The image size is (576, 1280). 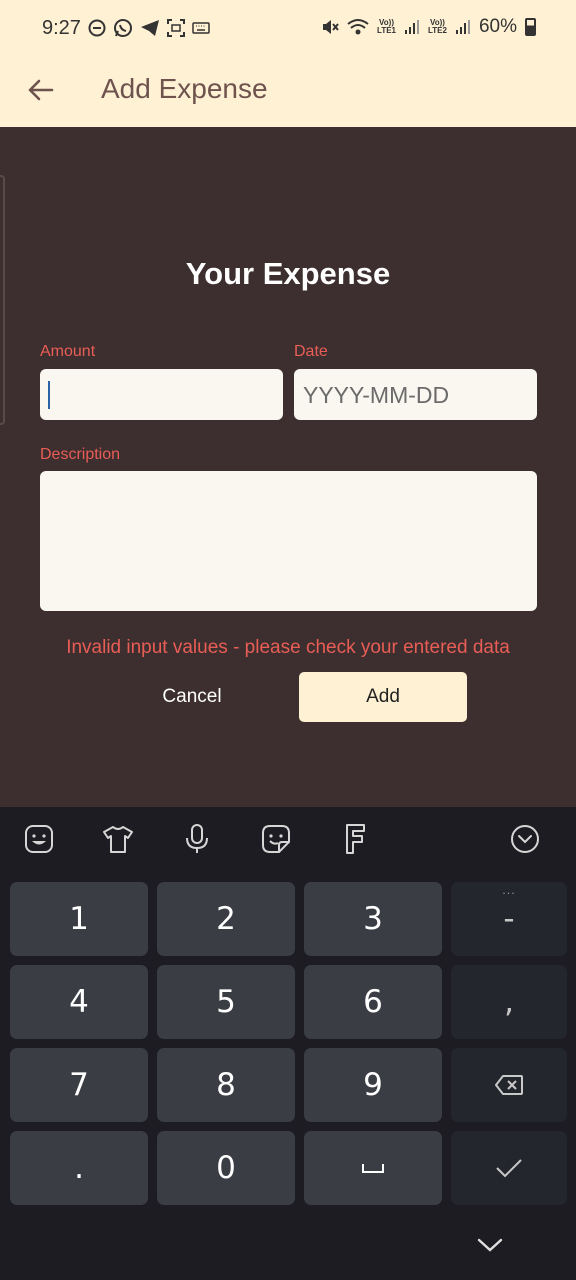 I want to click on hide-keyboard-button, so click(x=490, y=1245).